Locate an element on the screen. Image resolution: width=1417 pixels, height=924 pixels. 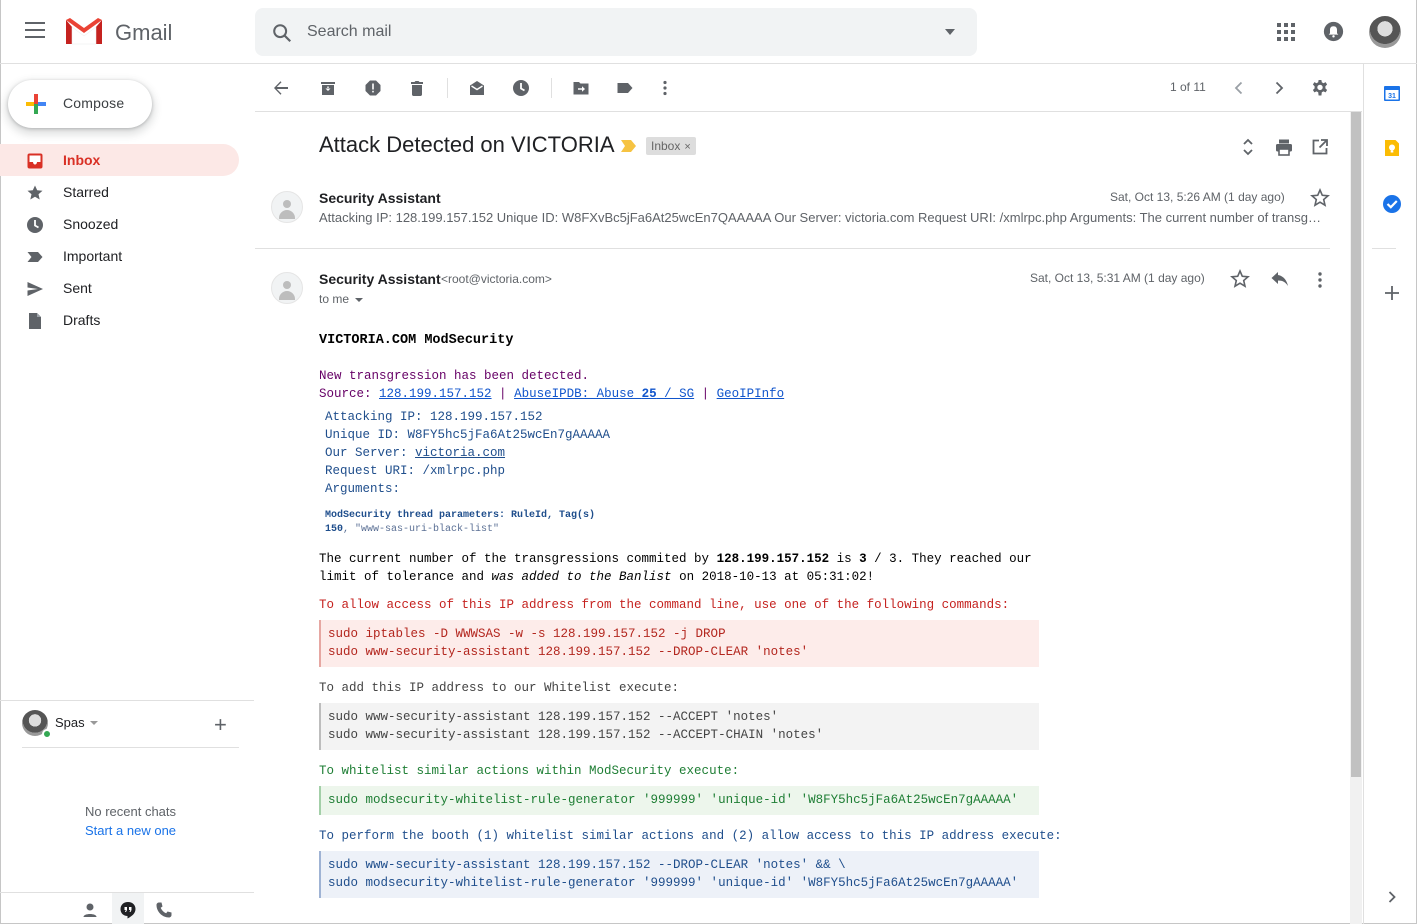
start-new-chat-link: Start a new one is located at coordinates (130, 830).